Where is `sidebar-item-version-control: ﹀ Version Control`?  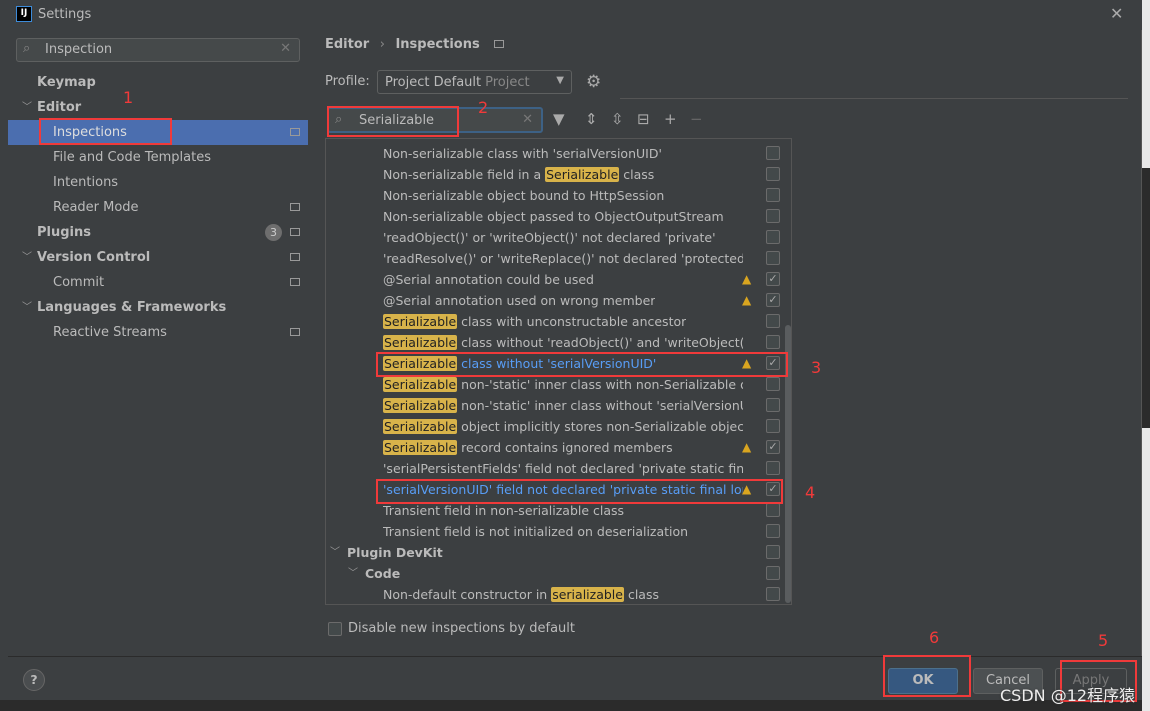
sidebar-item-version-control: ﹀ Version Control is located at coordinates (158, 257).